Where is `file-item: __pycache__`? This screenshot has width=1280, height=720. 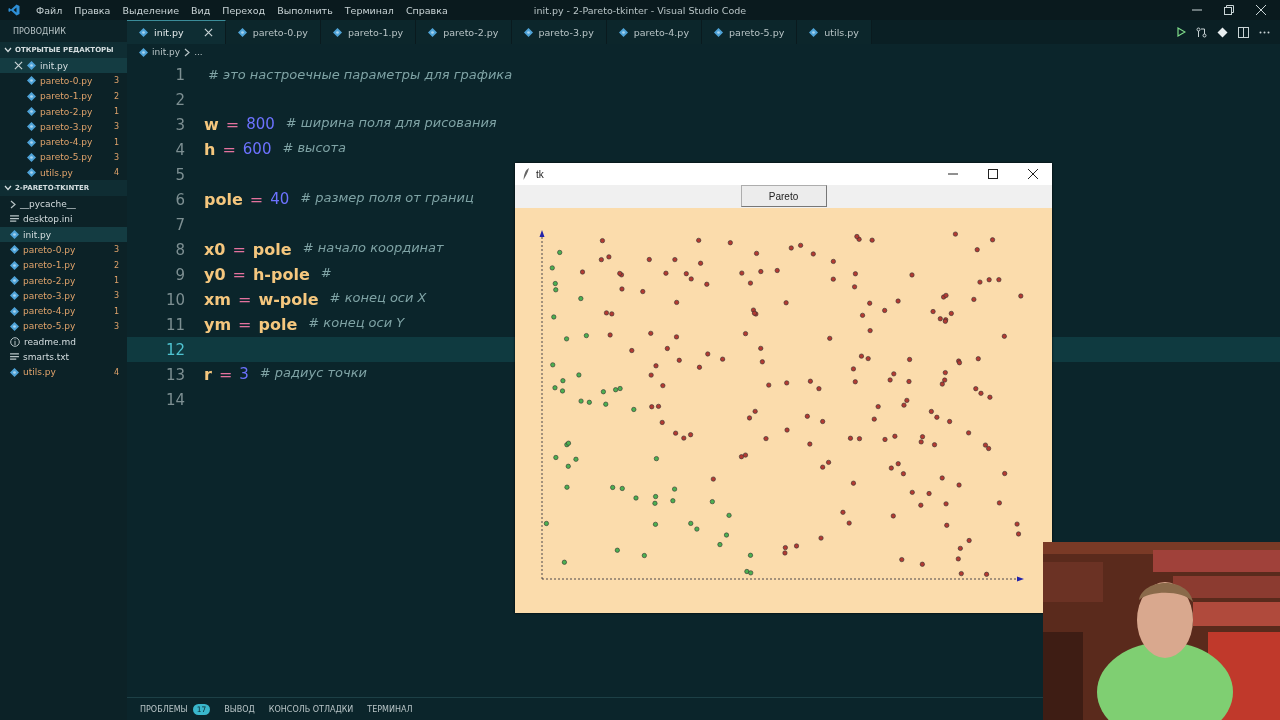 file-item: __pycache__ is located at coordinates (63, 204).